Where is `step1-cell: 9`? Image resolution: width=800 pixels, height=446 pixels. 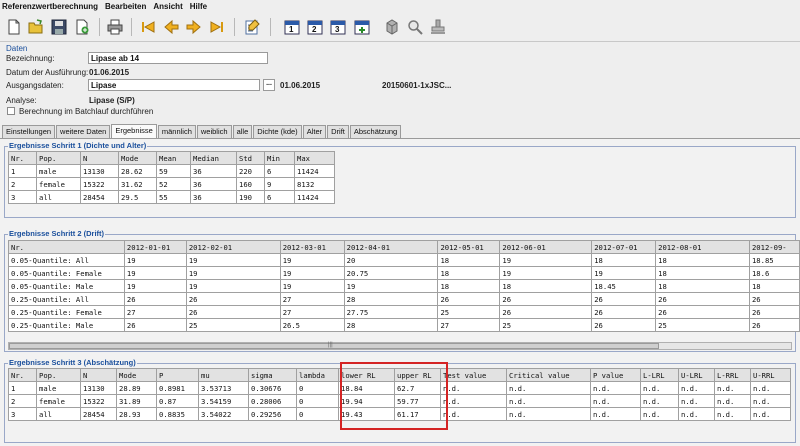 step1-cell: 9 is located at coordinates (279, 184).